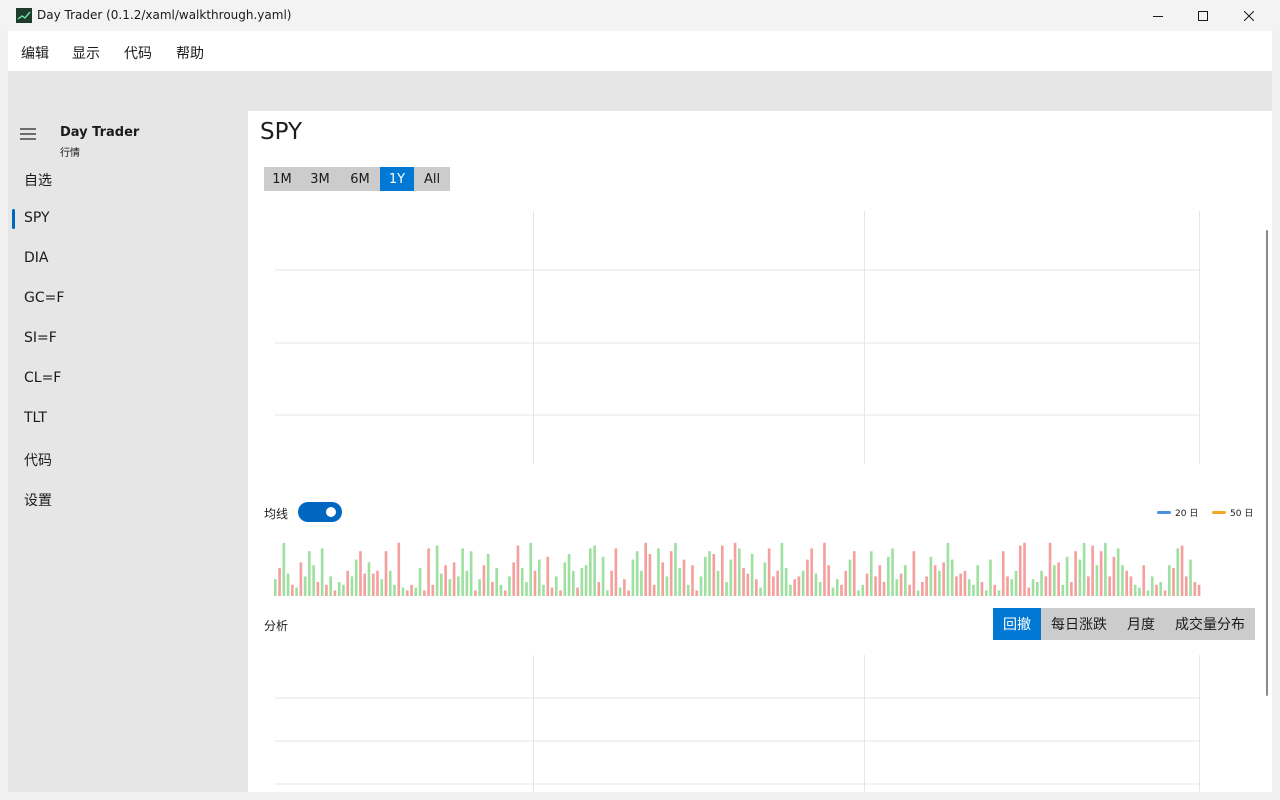 This screenshot has width=1280, height=800. What do you see at coordinates (35, 418) in the screenshot?
I see `sidebar-item-label: TLT` at bounding box center [35, 418].